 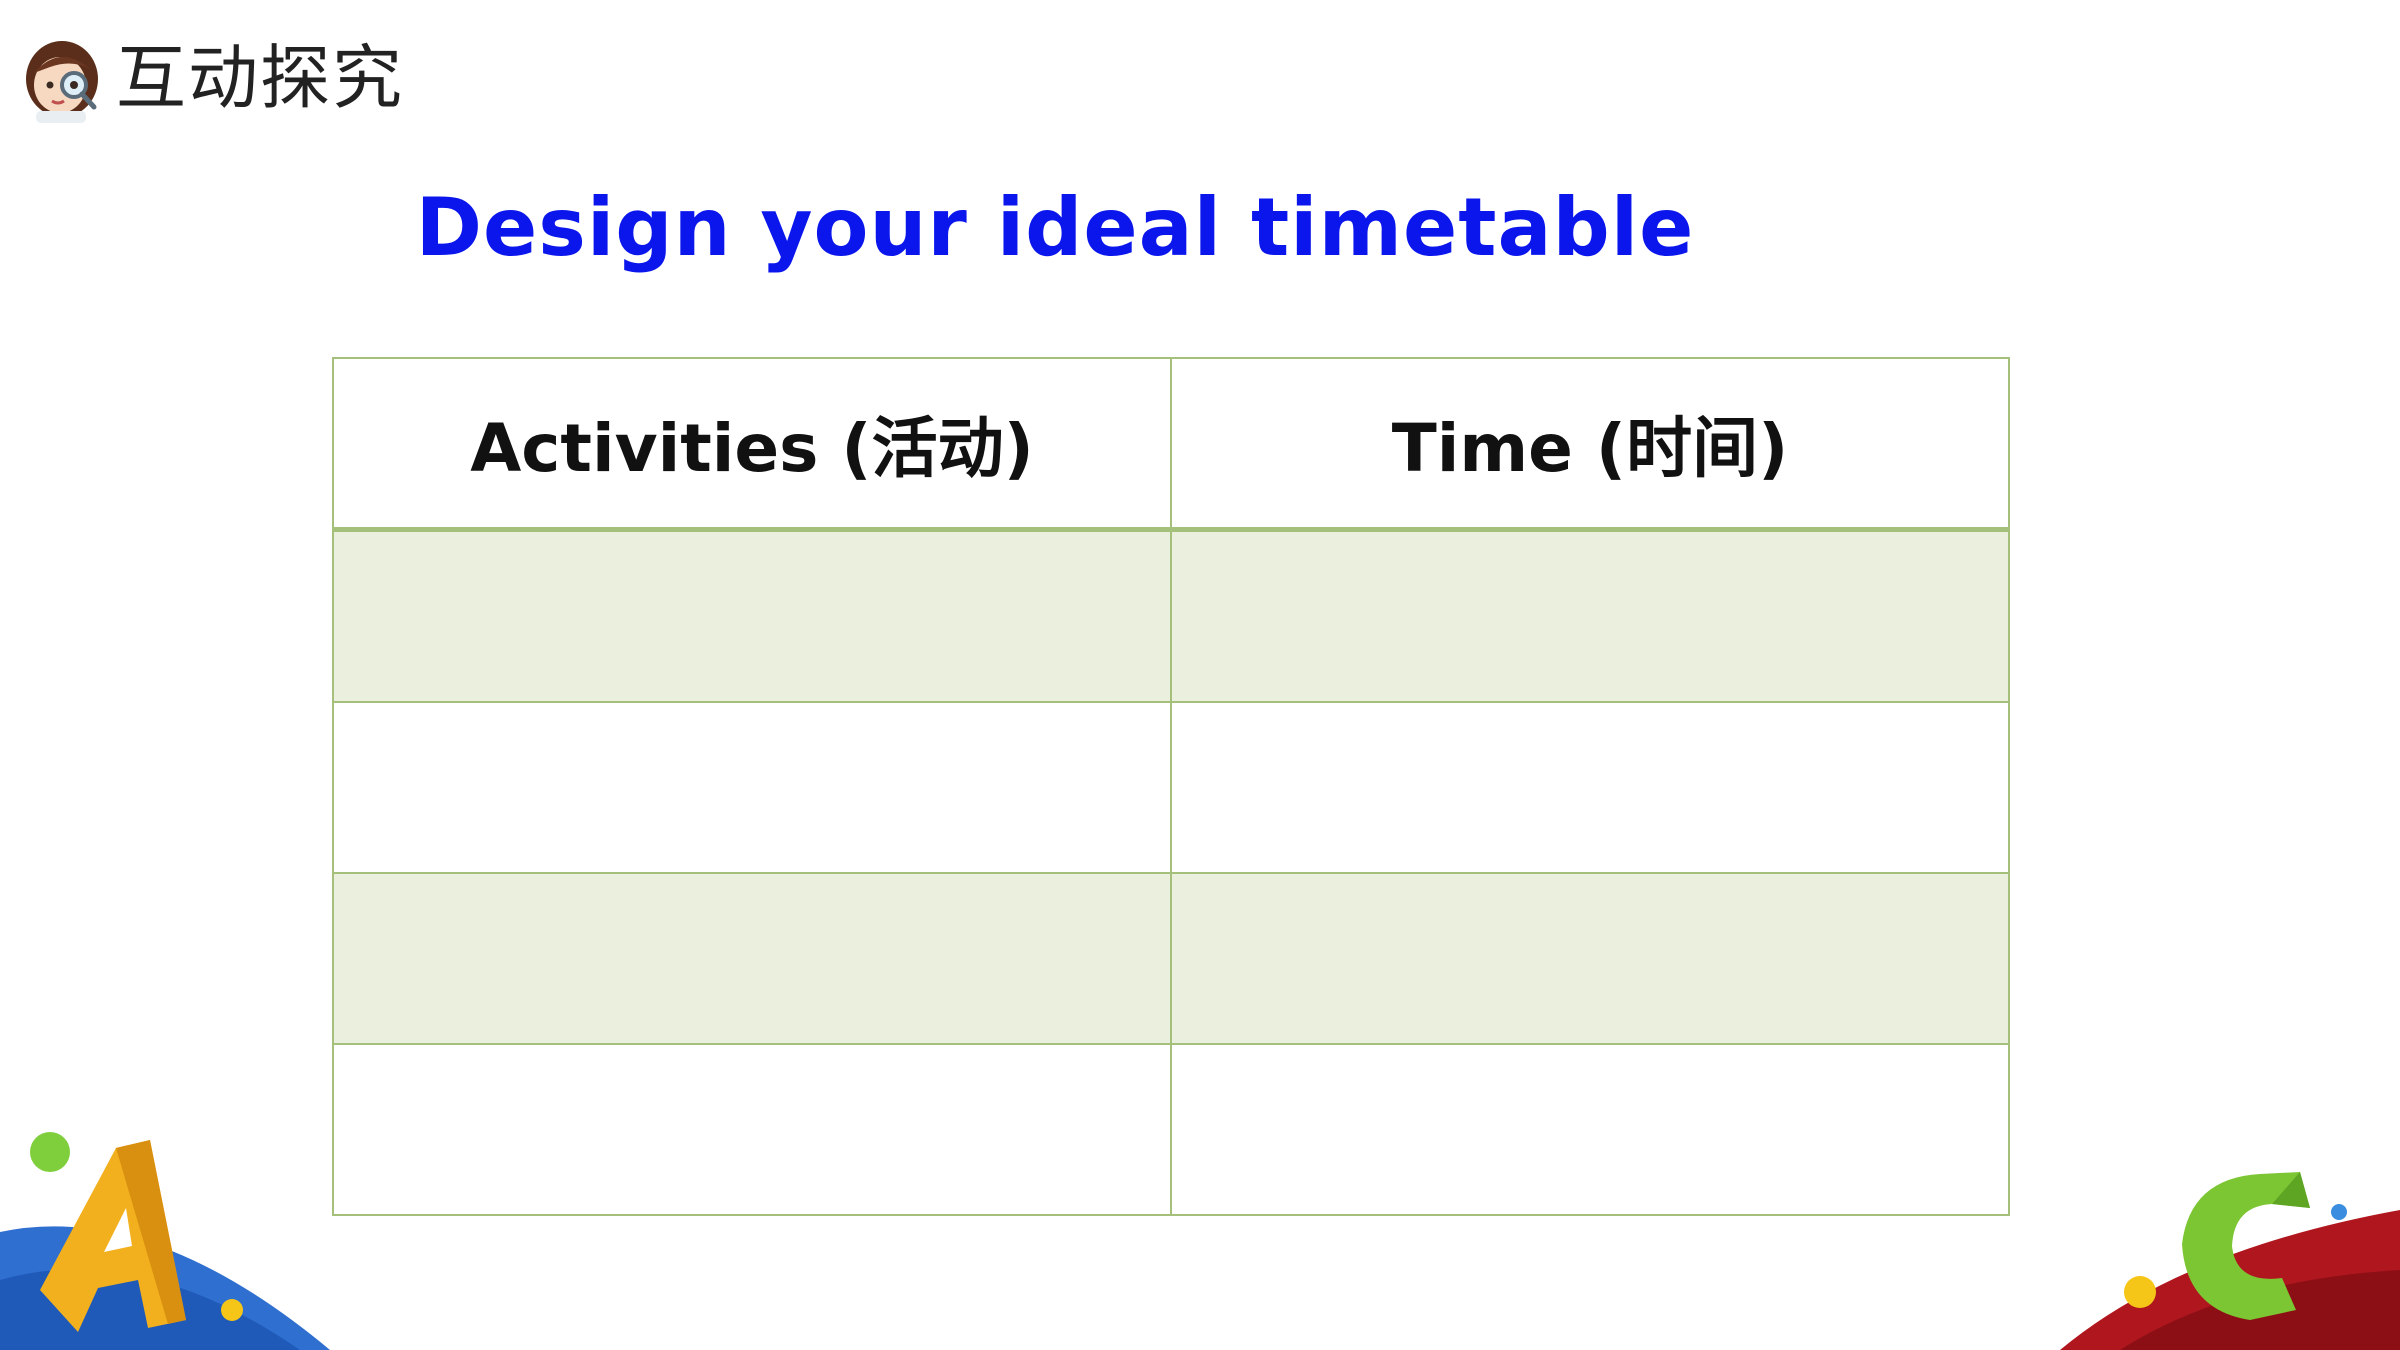 What do you see at coordinates (165, 1241) in the screenshot?
I see `letter-a-decoration` at bounding box center [165, 1241].